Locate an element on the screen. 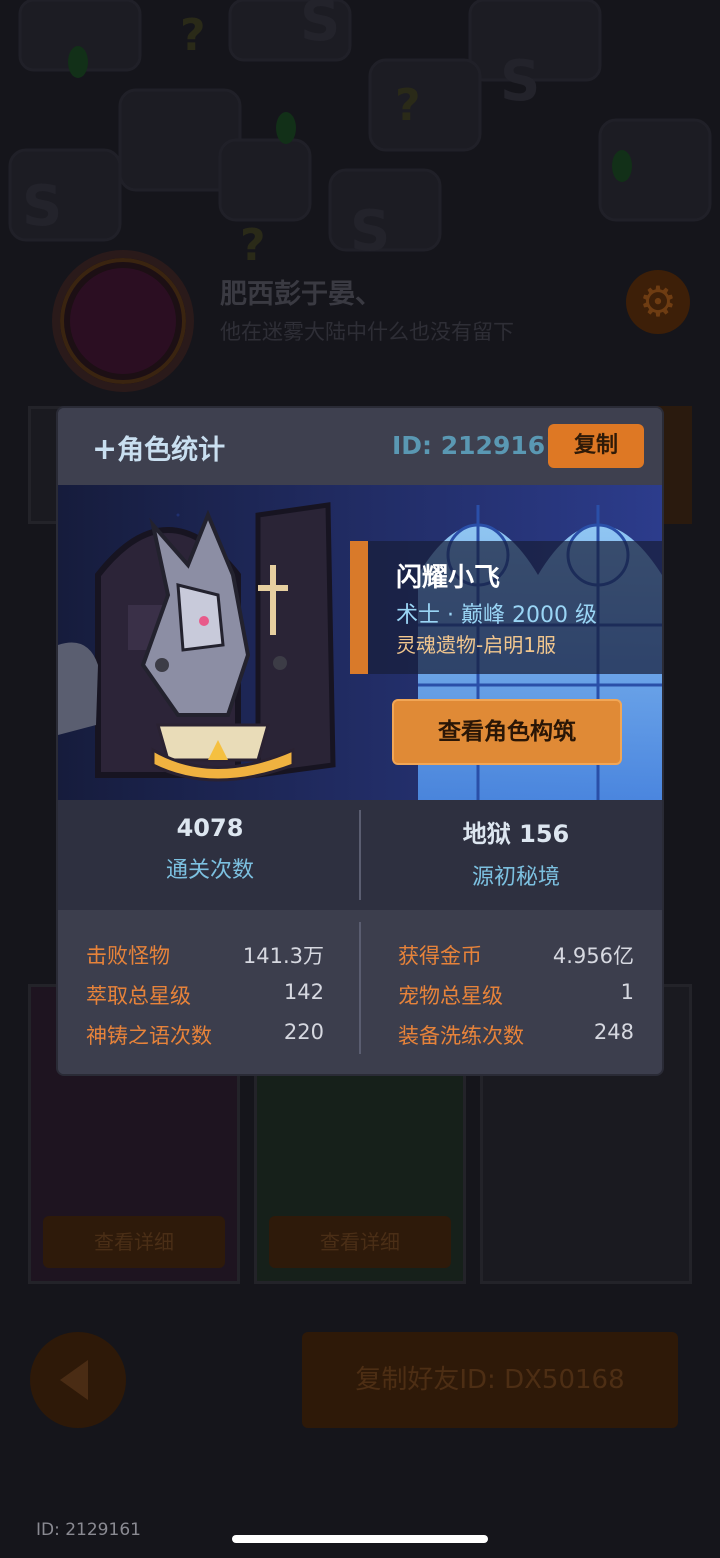 The width and height of the screenshot is (720, 1558). stat-row: 宠物总星级 1 is located at coordinates (516, 994).